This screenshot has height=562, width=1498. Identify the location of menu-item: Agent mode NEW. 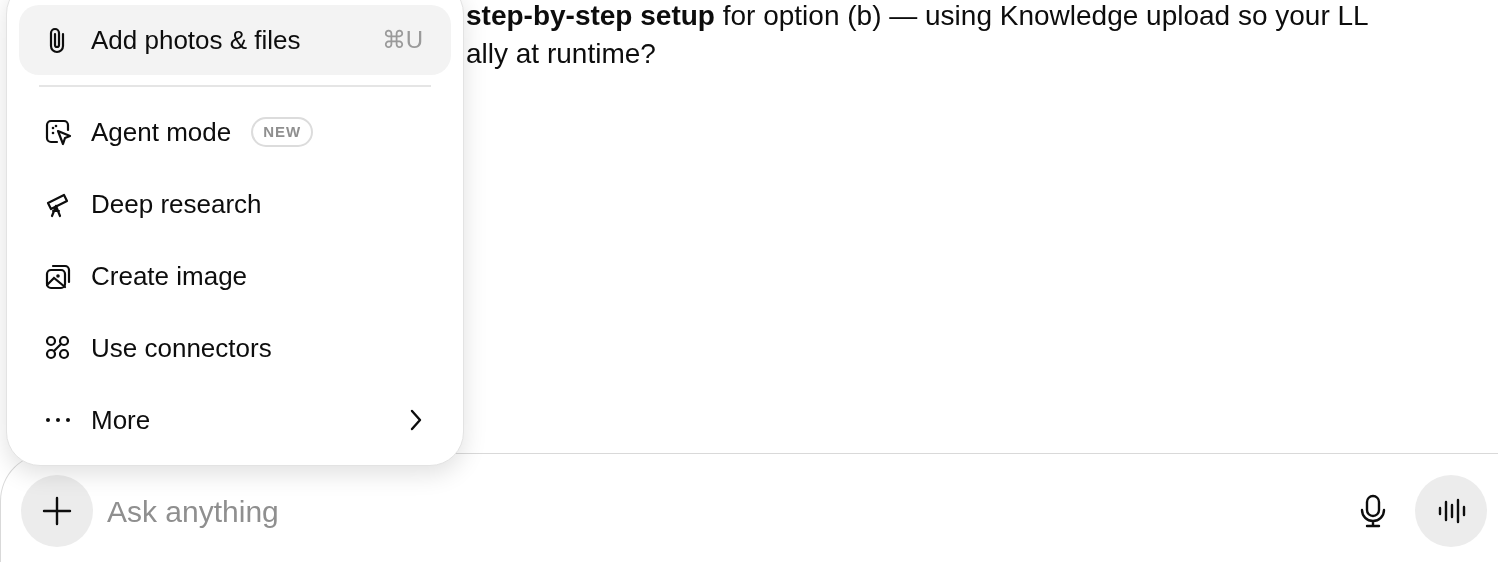
(235, 132).